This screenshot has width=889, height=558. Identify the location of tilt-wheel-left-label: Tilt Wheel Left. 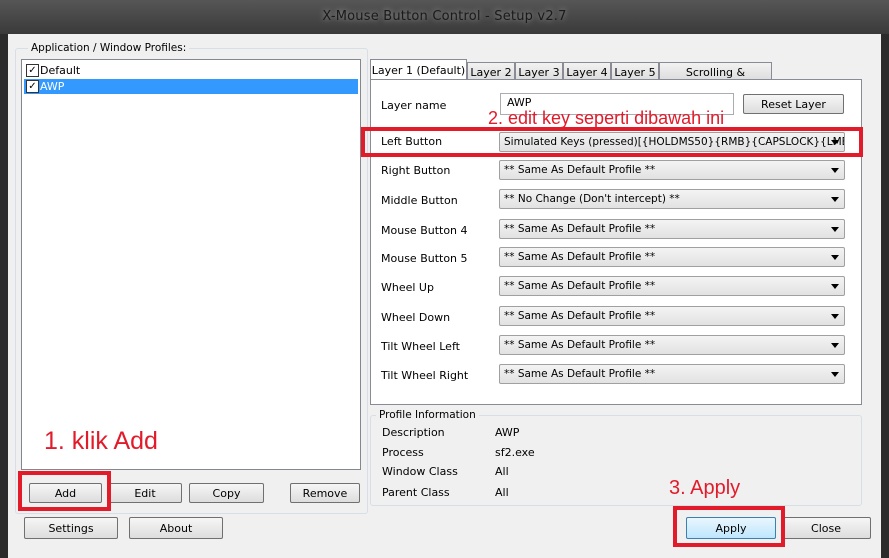
(420, 346).